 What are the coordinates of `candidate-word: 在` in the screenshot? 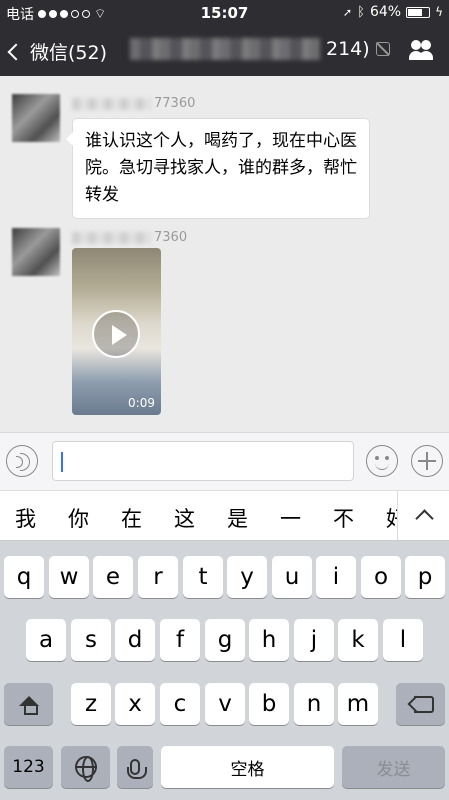 It's located at (147, 518).